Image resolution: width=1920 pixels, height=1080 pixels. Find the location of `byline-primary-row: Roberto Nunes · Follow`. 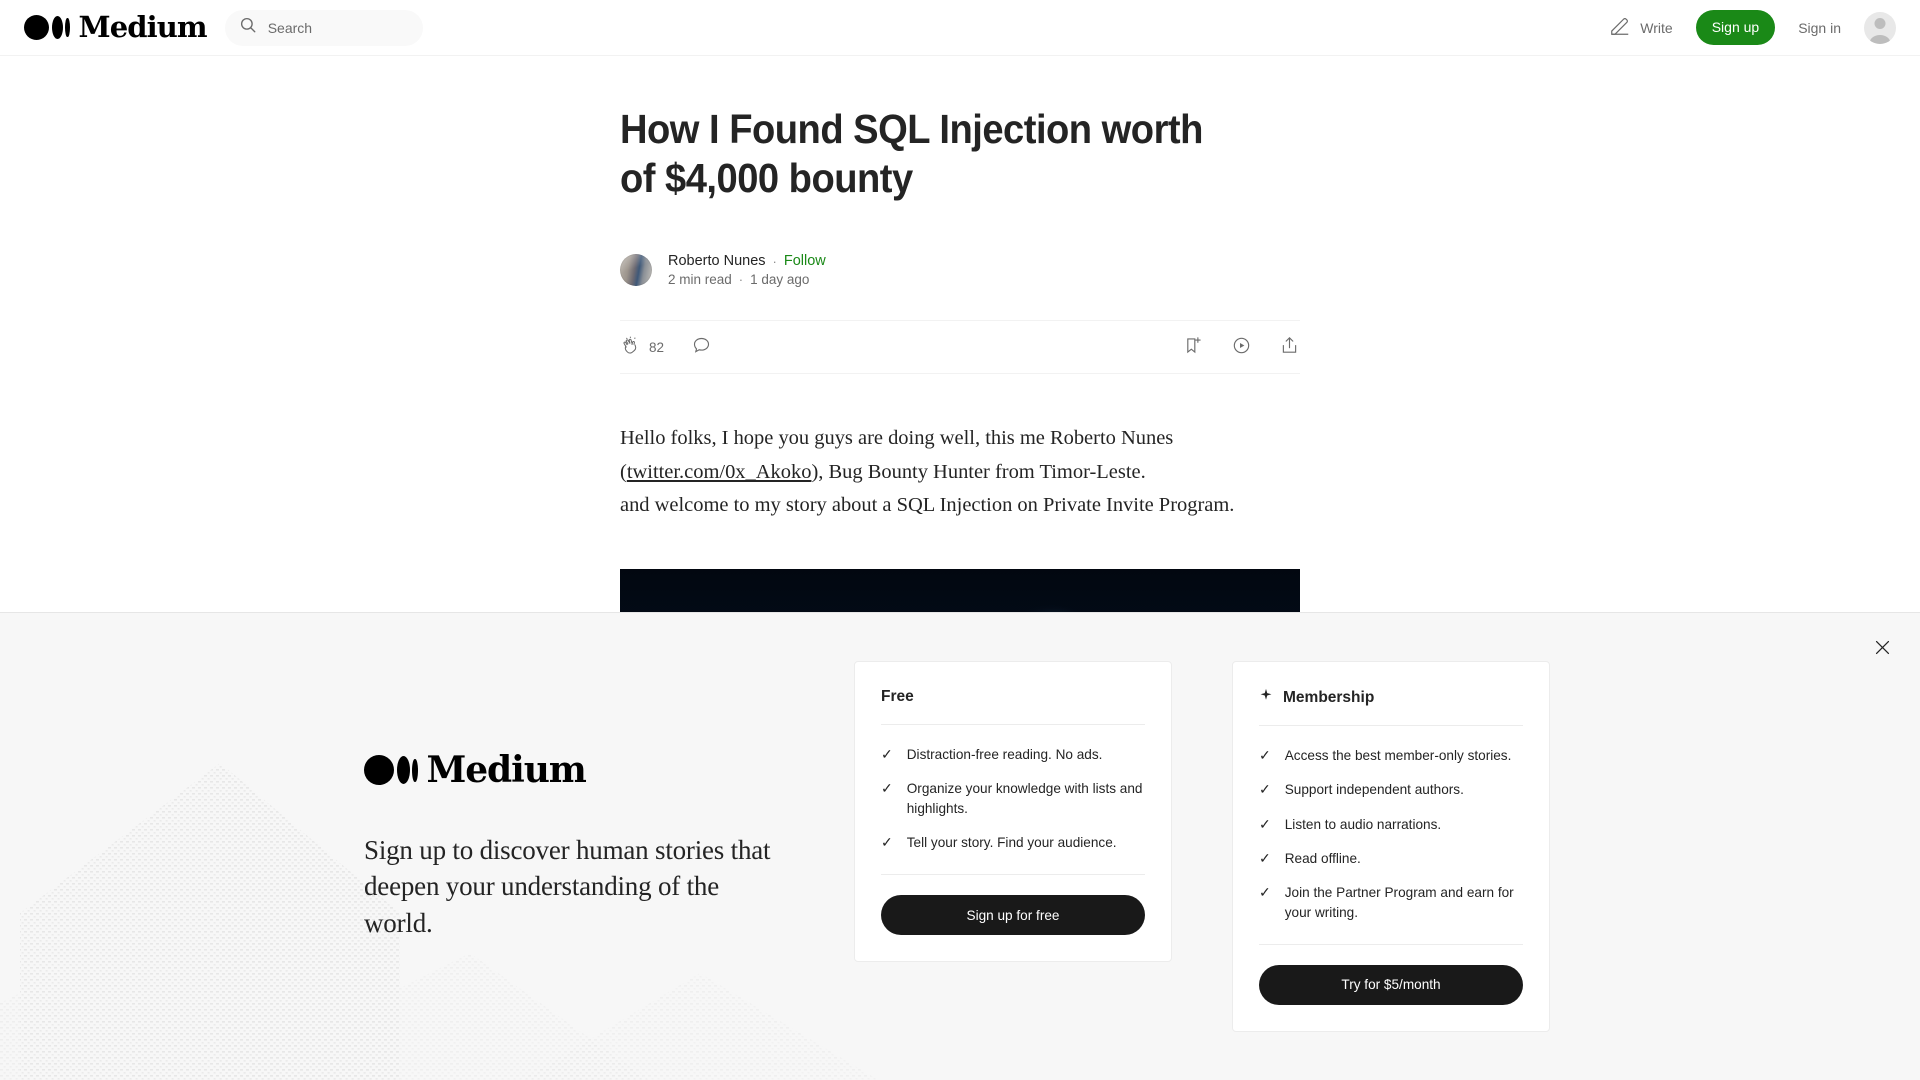

byline-primary-row: Roberto Nunes · Follow is located at coordinates (747, 261).